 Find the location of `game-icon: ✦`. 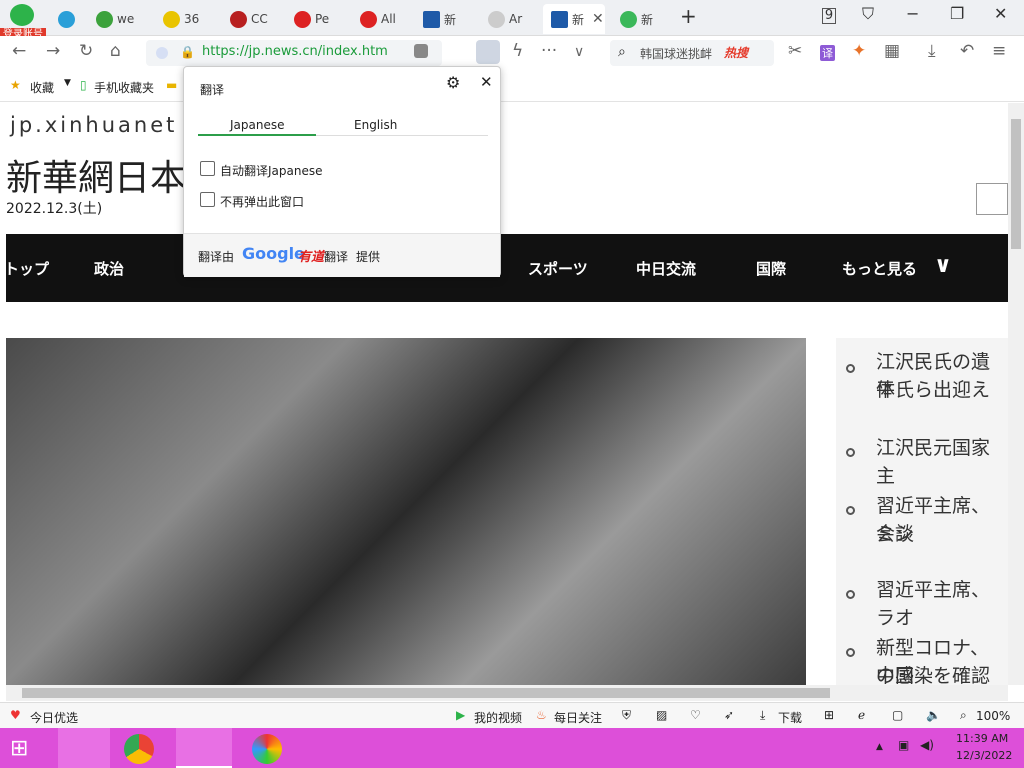

game-icon: ✦ is located at coordinates (859, 51).